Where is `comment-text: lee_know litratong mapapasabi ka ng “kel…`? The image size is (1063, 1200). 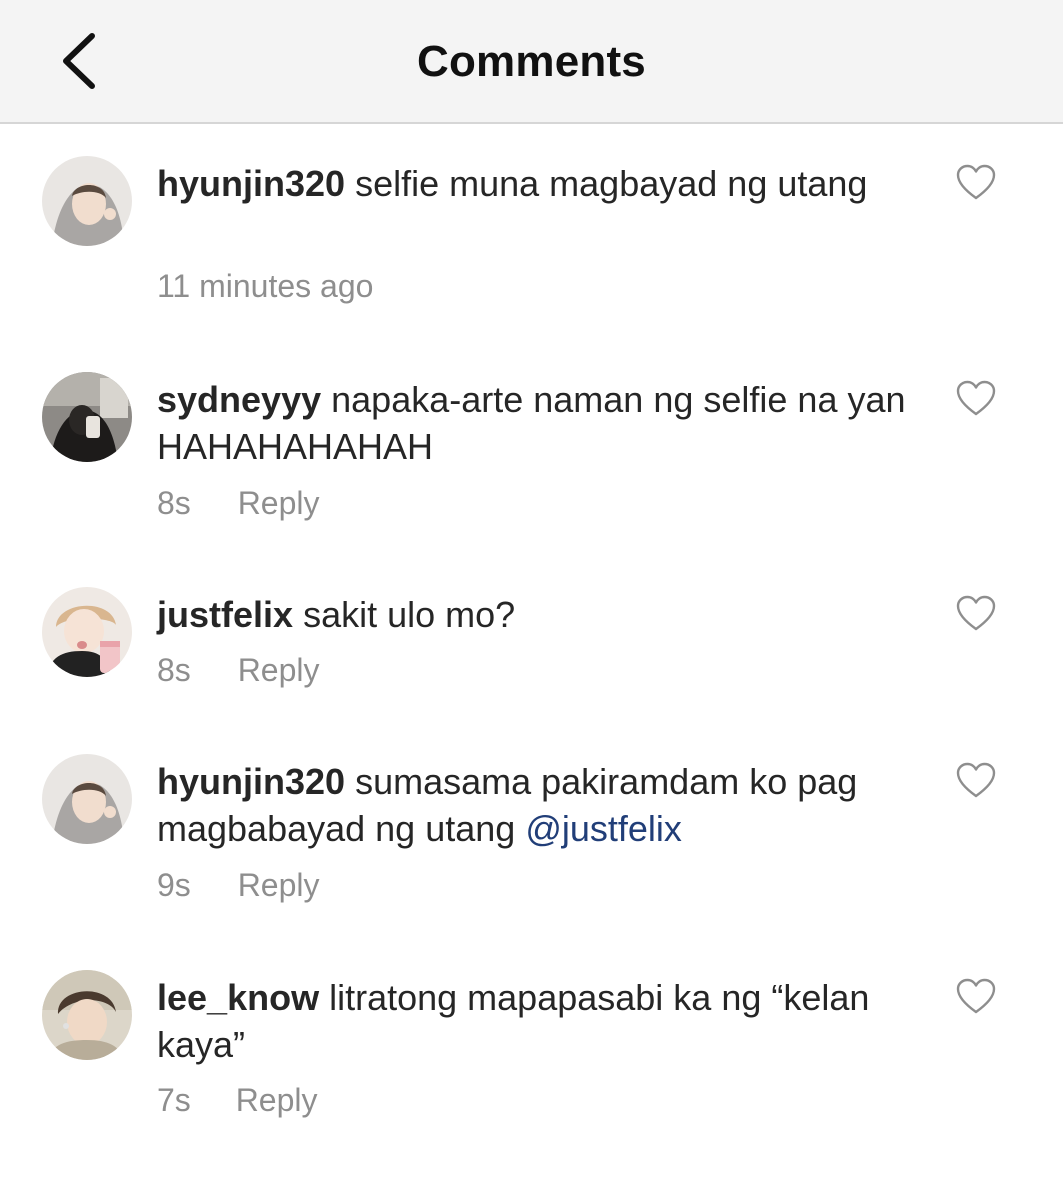
comment-text: lee_know litratong mapapasabi ka ng “kel… is located at coordinates (537, 1021).